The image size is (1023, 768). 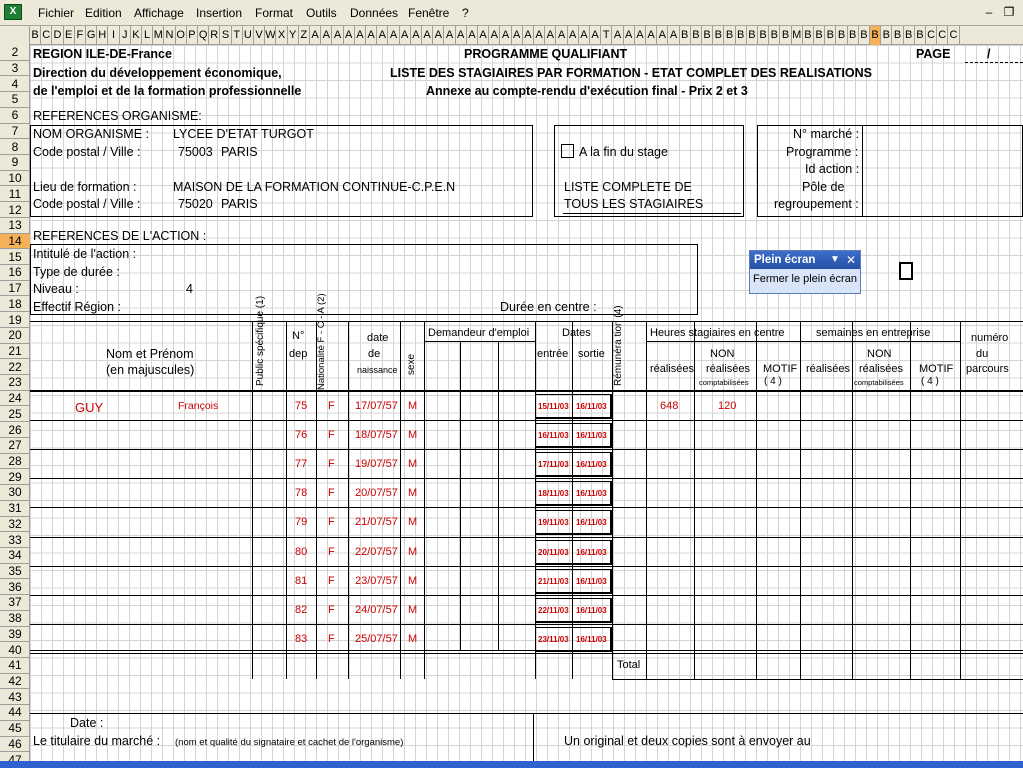 What do you see at coordinates (114, 35) in the screenshot?
I see `column-header: I` at bounding box center [114, 35].